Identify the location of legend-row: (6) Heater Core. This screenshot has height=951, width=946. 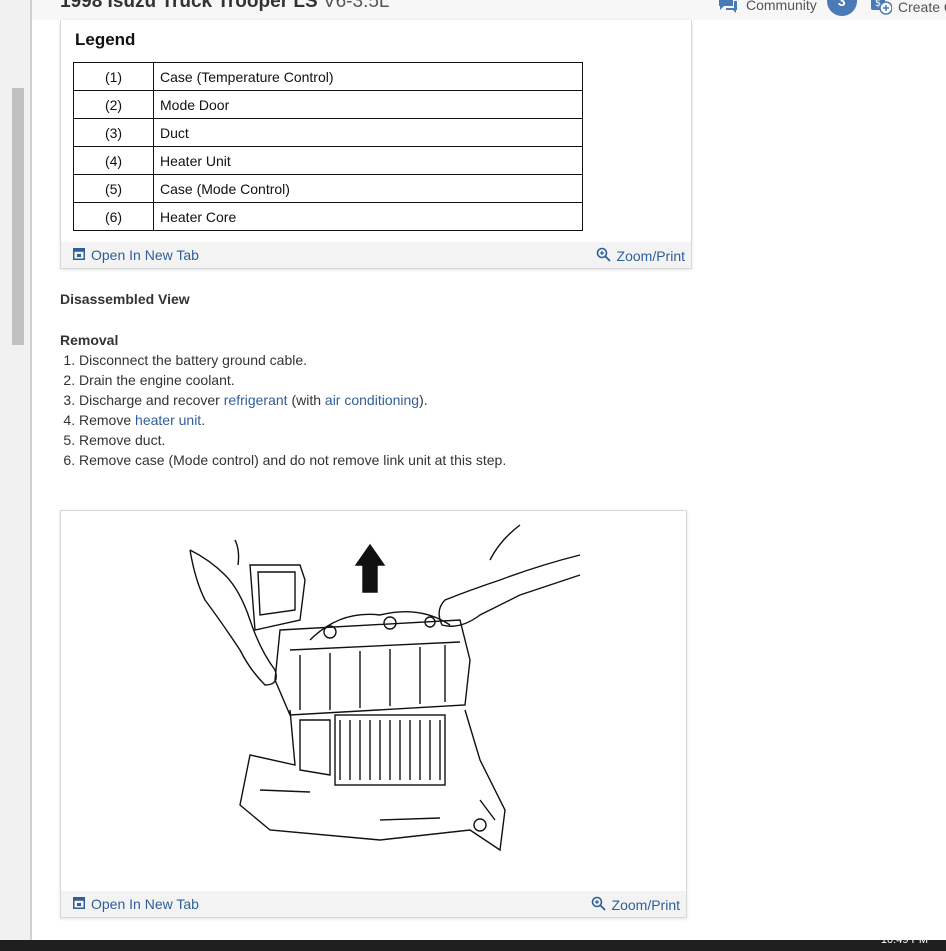
(328, 216).